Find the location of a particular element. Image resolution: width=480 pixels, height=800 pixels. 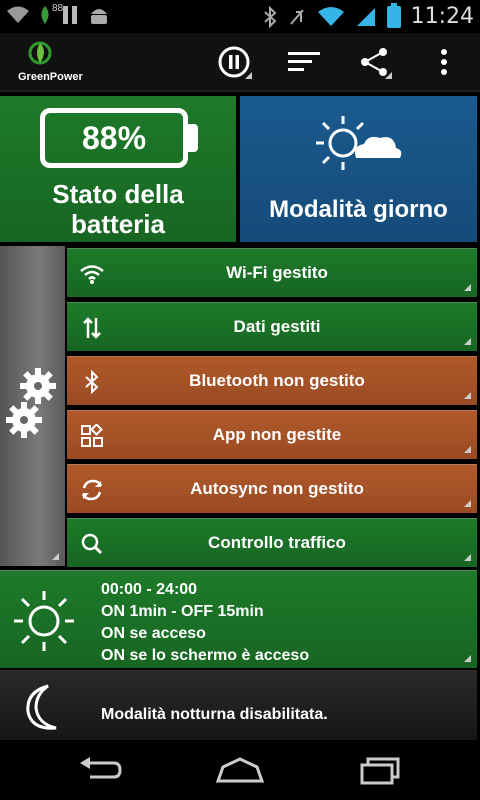

battery-status-tile: 88% Stato della batteria is located at coordinates (118, 169).